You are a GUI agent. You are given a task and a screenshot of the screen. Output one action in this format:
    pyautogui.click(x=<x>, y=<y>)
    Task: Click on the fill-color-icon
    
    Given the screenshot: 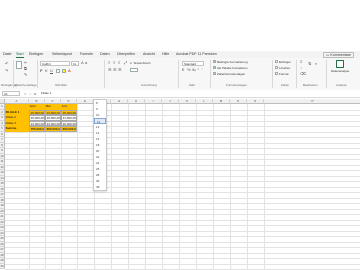 What is the action you would take?
    pyautogui.click(x=64, y=71)
    